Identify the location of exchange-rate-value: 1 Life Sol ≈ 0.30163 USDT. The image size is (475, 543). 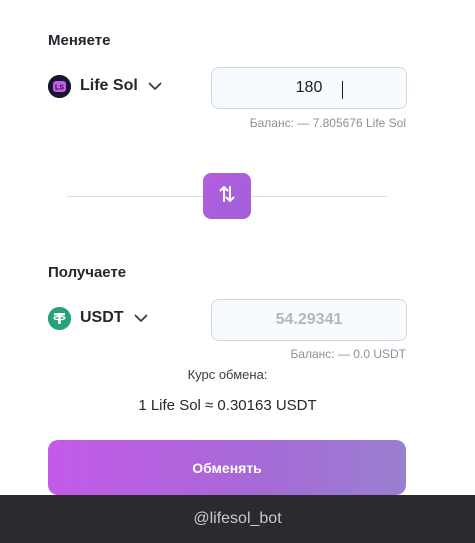
(227, 405).